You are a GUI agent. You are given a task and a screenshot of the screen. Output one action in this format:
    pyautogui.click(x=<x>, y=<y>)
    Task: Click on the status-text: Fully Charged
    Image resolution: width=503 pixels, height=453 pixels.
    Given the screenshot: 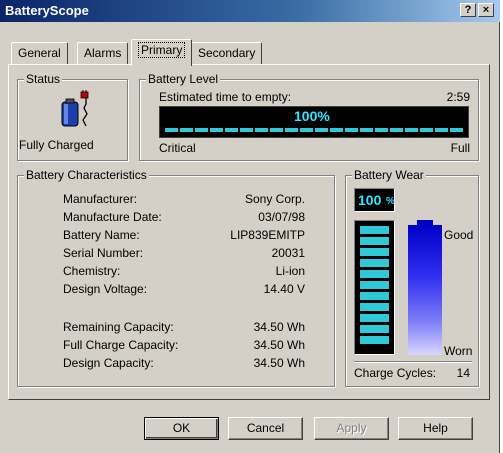 What is the action you would take?
    pyautogui.click(x=56, y=145)
    